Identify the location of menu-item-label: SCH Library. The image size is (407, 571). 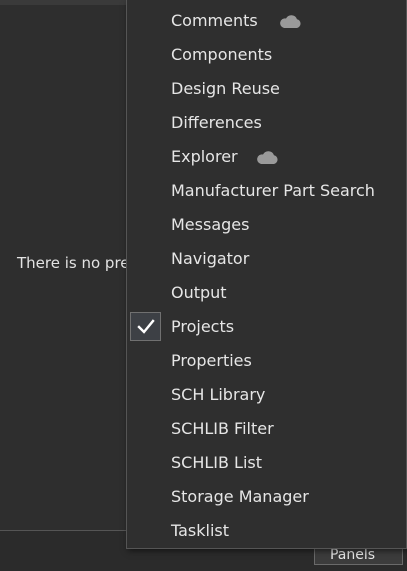
(218, 394).